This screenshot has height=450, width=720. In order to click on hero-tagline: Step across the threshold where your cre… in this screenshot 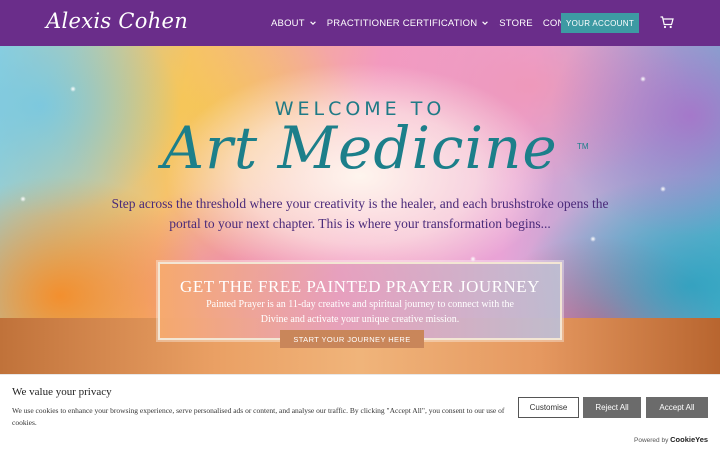, I will do `click(360, 213)`.